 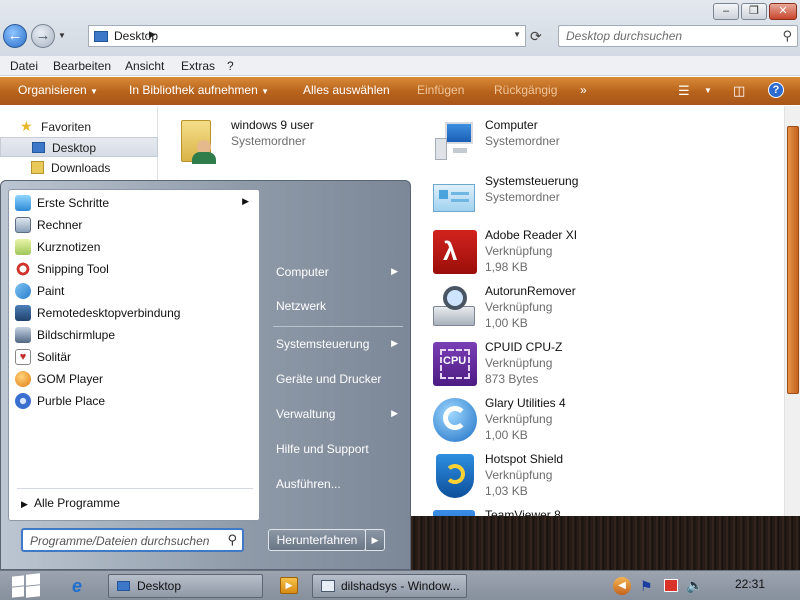 I want to click on start-right-control-panel: Systemsteuerung ▶, so click(x=340, y=345).